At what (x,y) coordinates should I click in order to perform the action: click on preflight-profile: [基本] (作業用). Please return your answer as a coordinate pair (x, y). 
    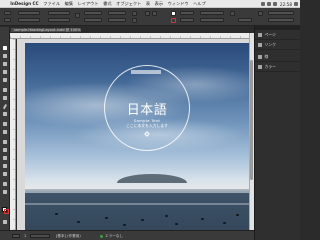
    Looking at the image, I should click on (68, 236).